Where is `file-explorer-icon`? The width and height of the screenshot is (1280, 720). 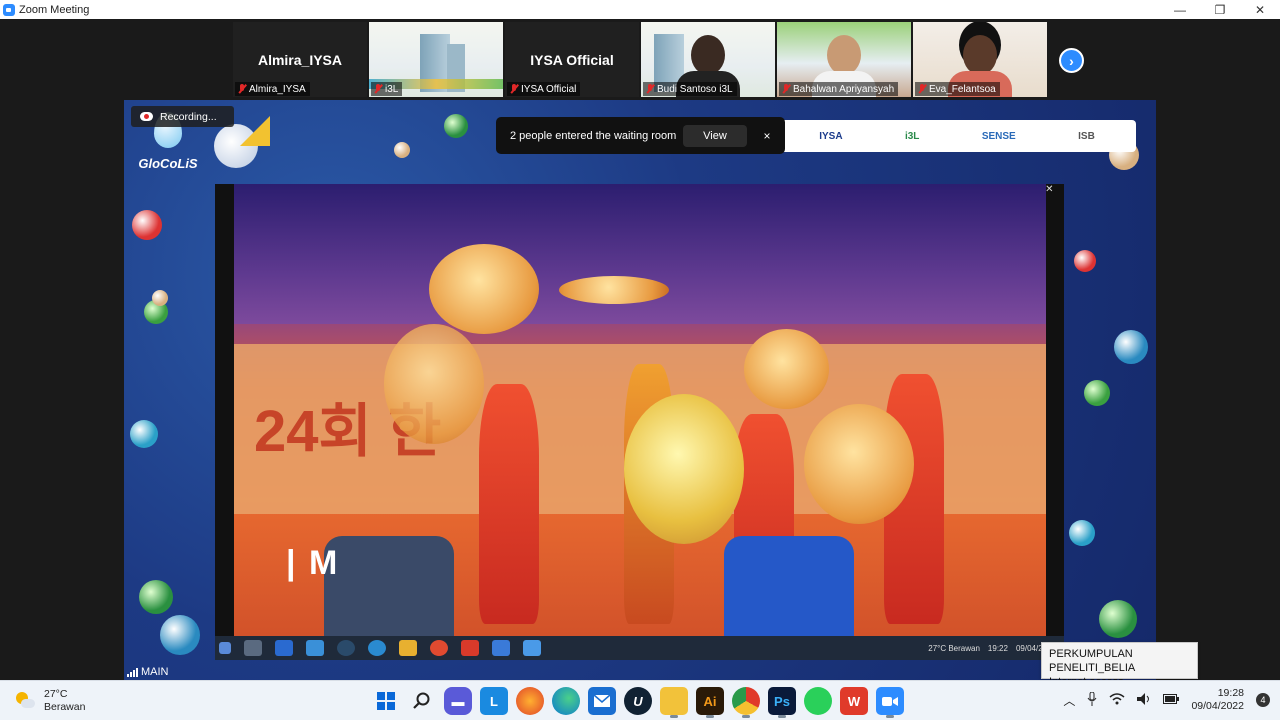 file-explorer-icon is located at coordinates (674, 702).